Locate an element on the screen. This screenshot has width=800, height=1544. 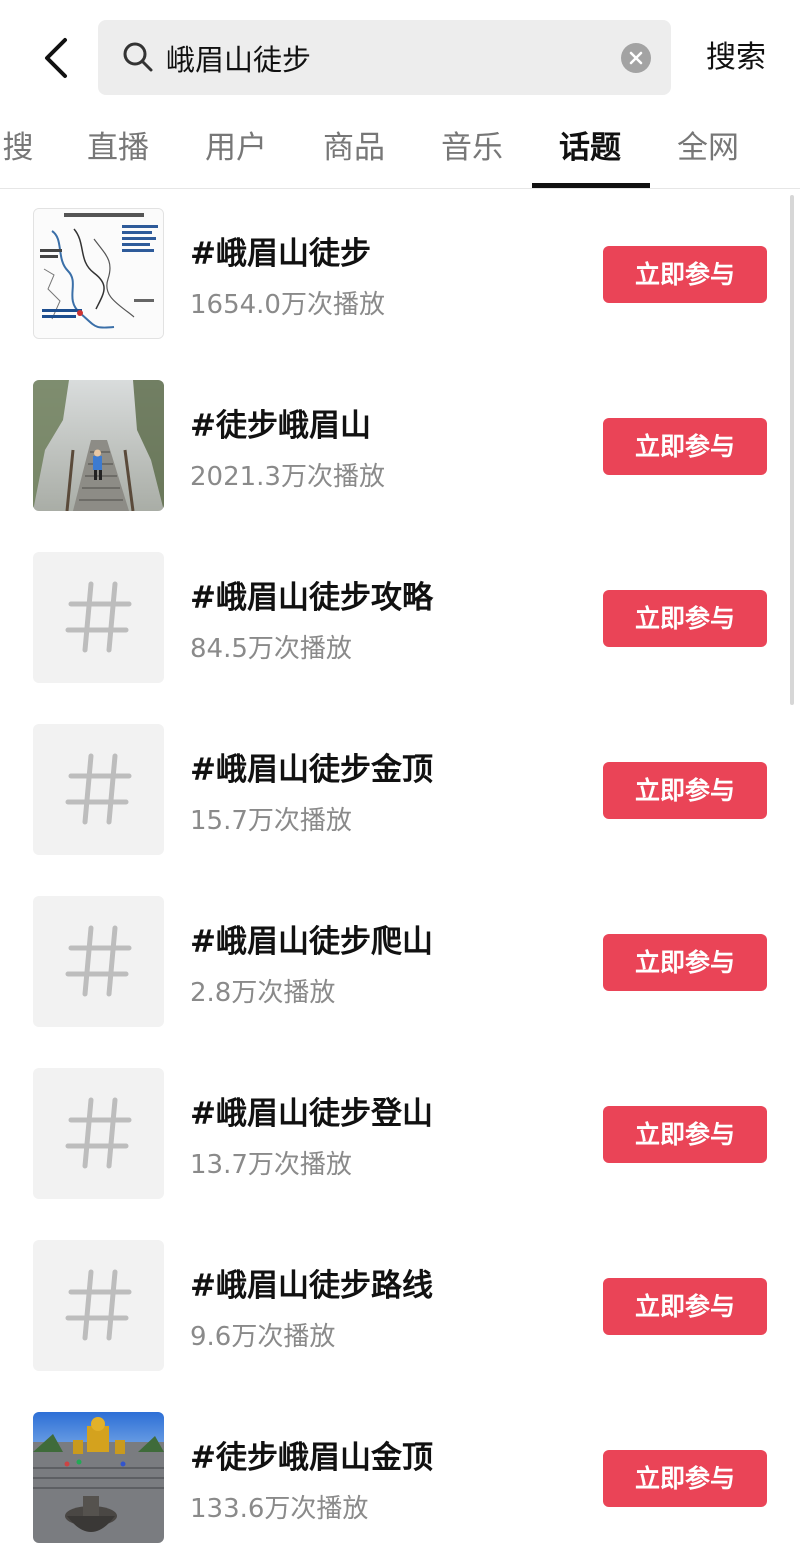
search-box is located at coordinates (384, 57).